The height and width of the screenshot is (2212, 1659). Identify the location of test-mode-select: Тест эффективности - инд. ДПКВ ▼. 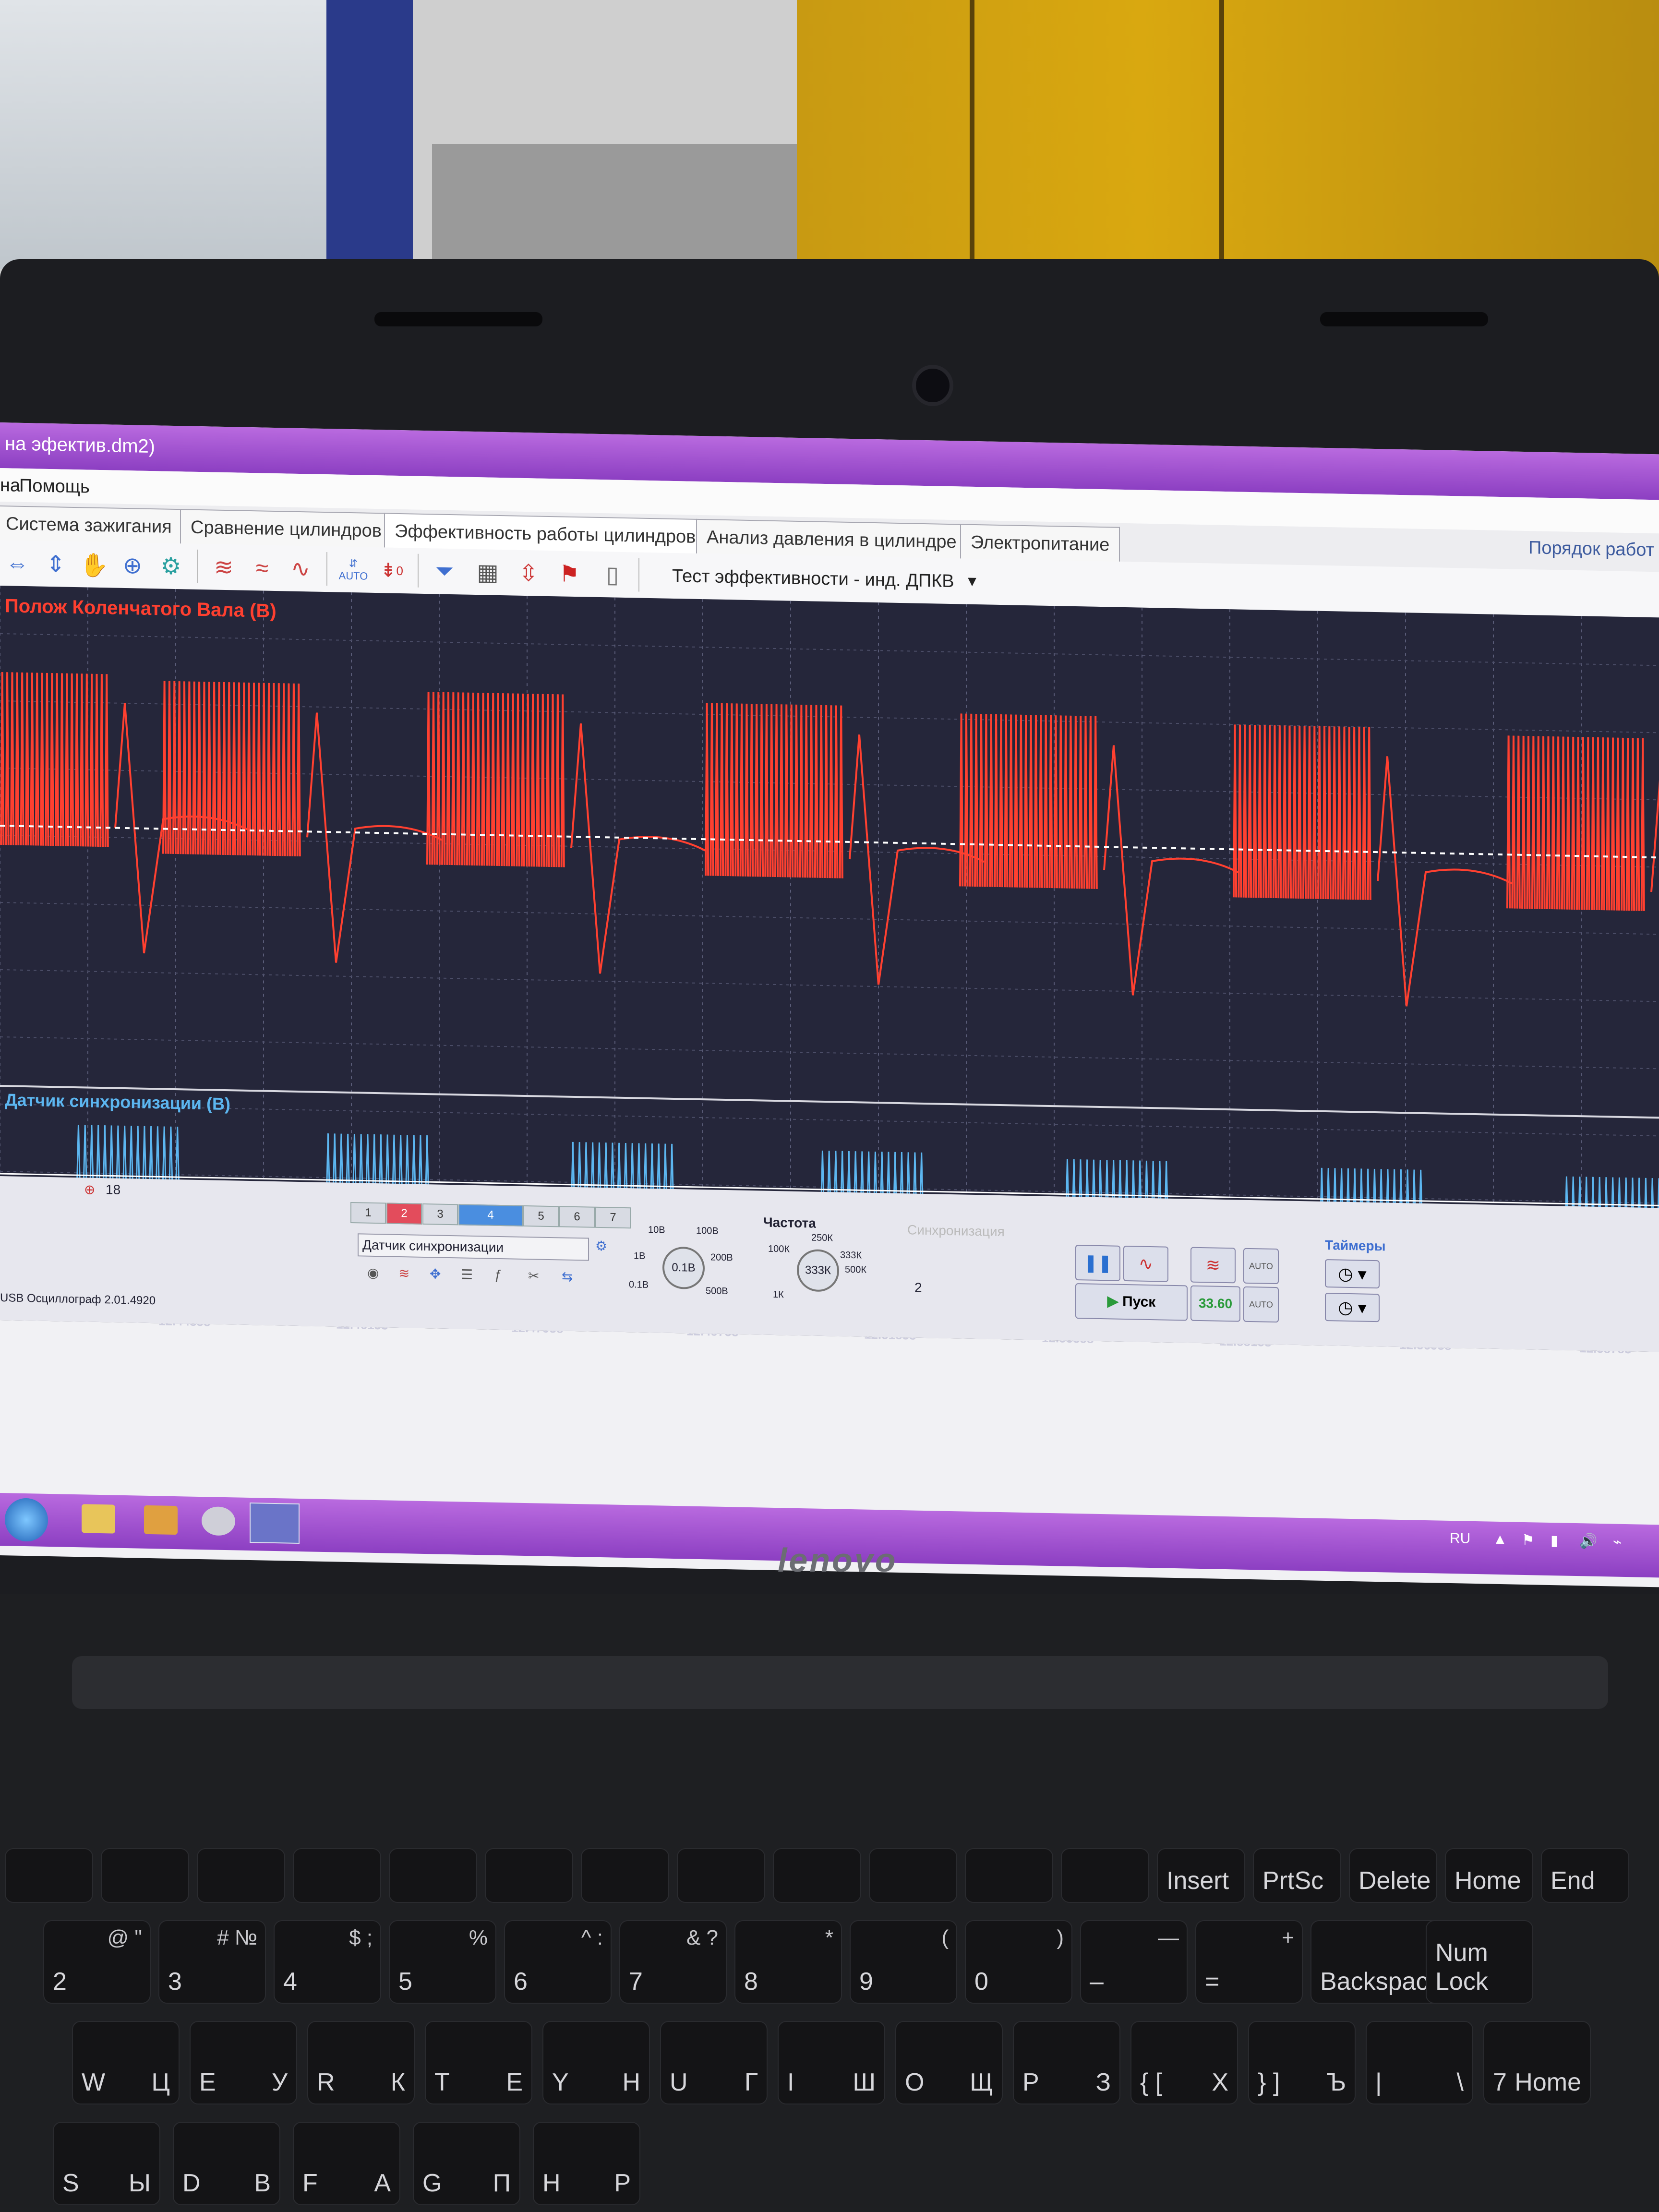
(828, 579).